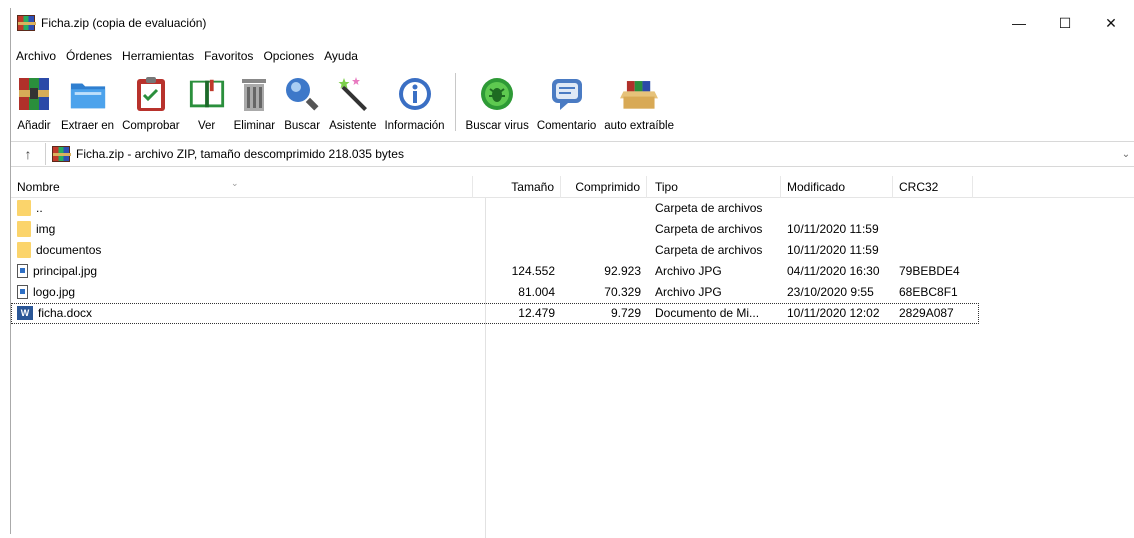  I want to click on comment-label: Comentario, so click(566, 126).